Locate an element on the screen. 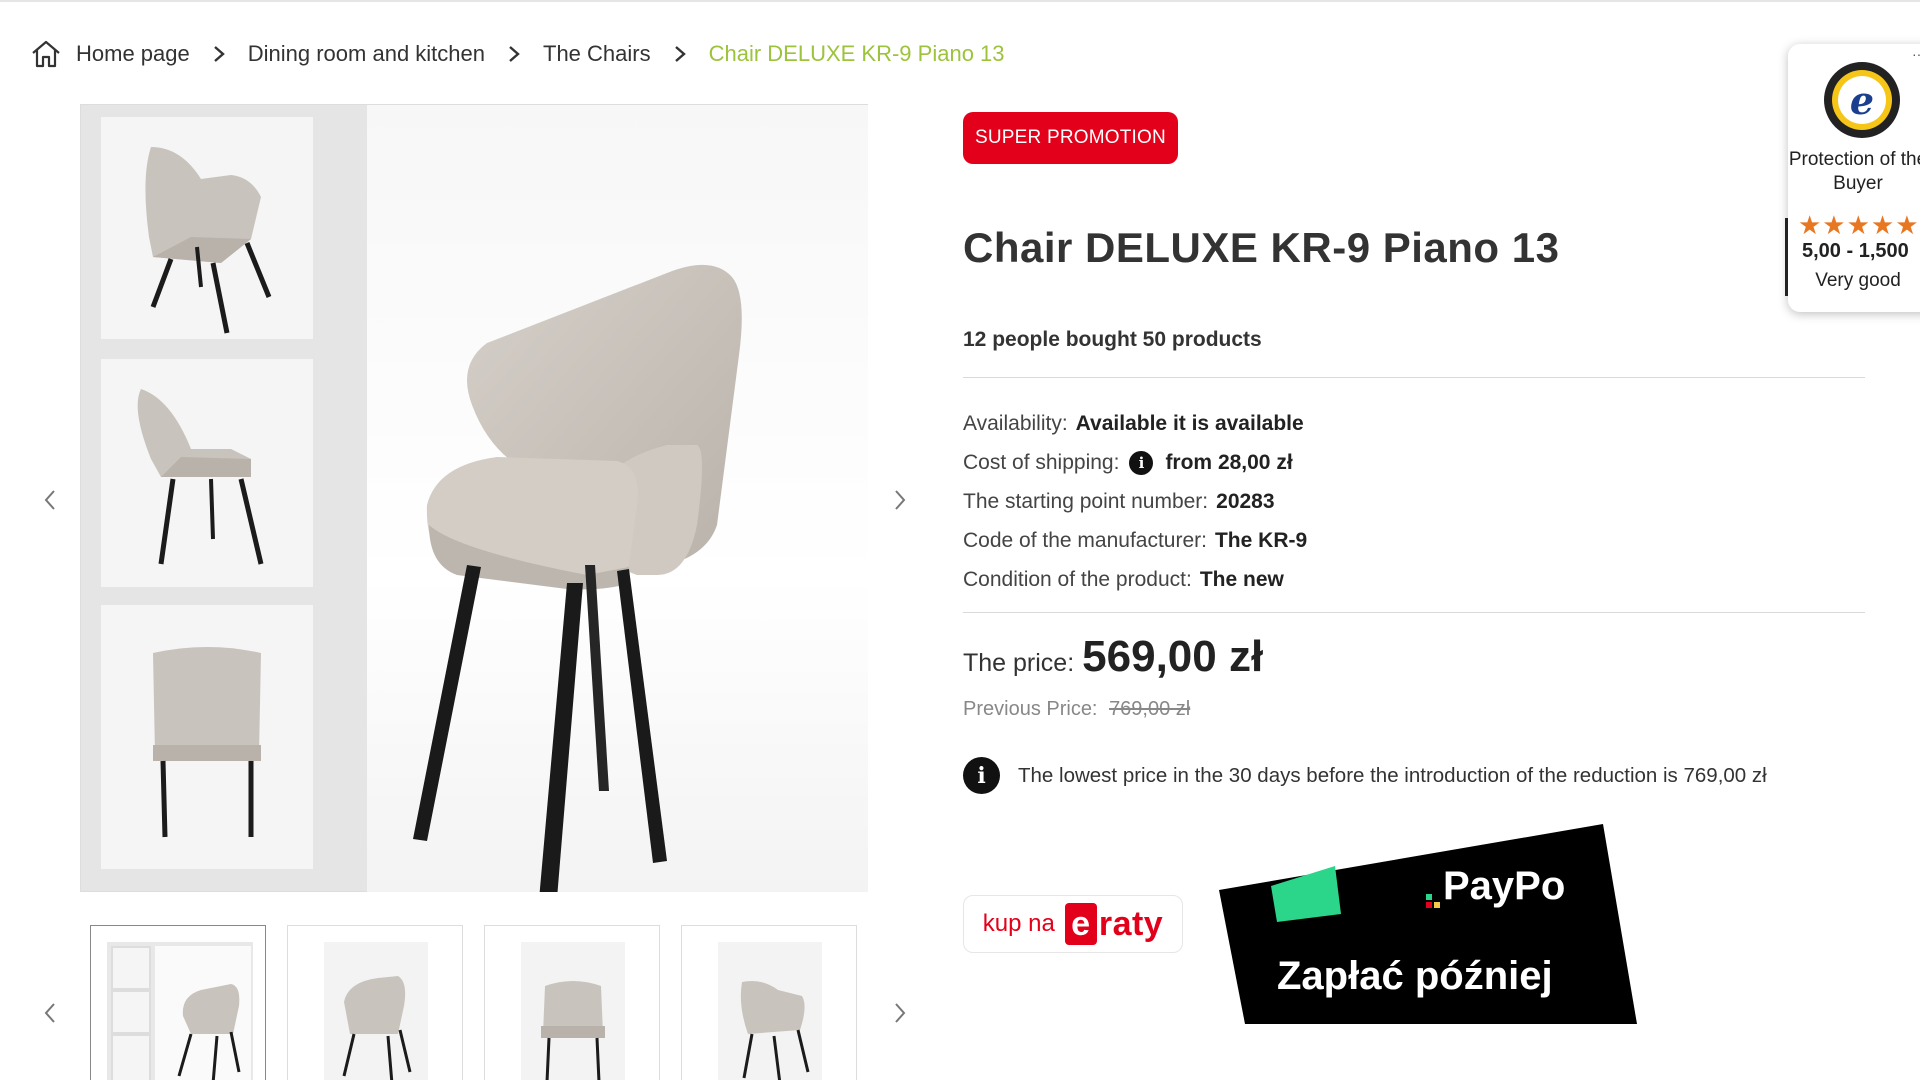 Image resolution: width=1920 pixels, height=1080 pixels. thumbnails-prev-arrow is located at coordinates (50, 1013).